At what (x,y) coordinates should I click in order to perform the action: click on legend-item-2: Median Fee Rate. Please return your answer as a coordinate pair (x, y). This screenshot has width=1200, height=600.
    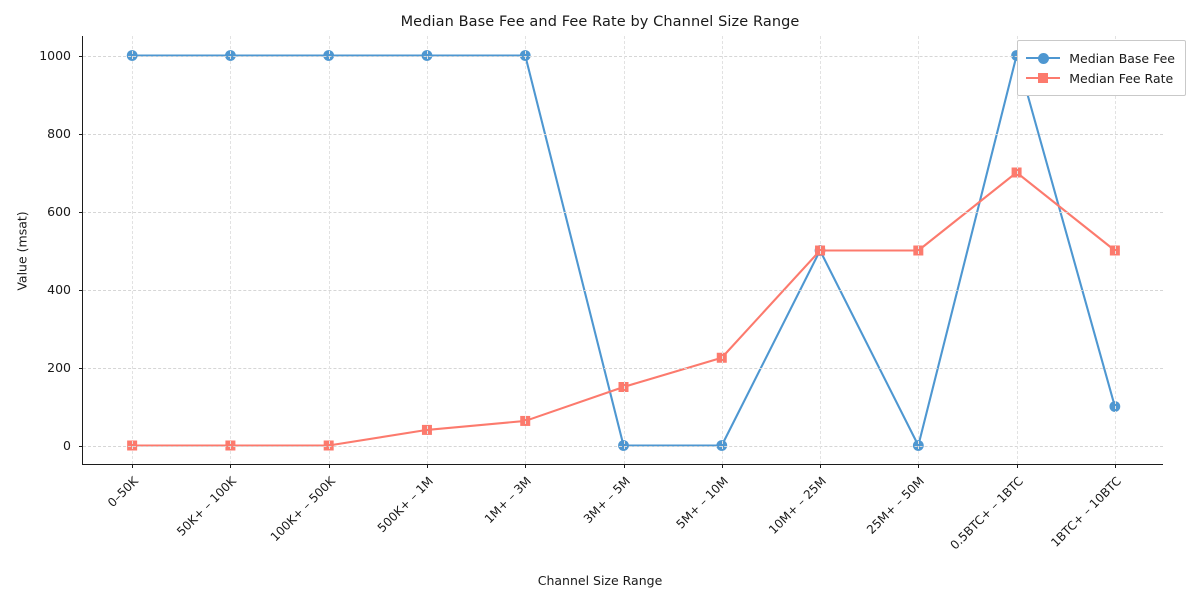
    Looking at the image, I should click on (1100, 78).